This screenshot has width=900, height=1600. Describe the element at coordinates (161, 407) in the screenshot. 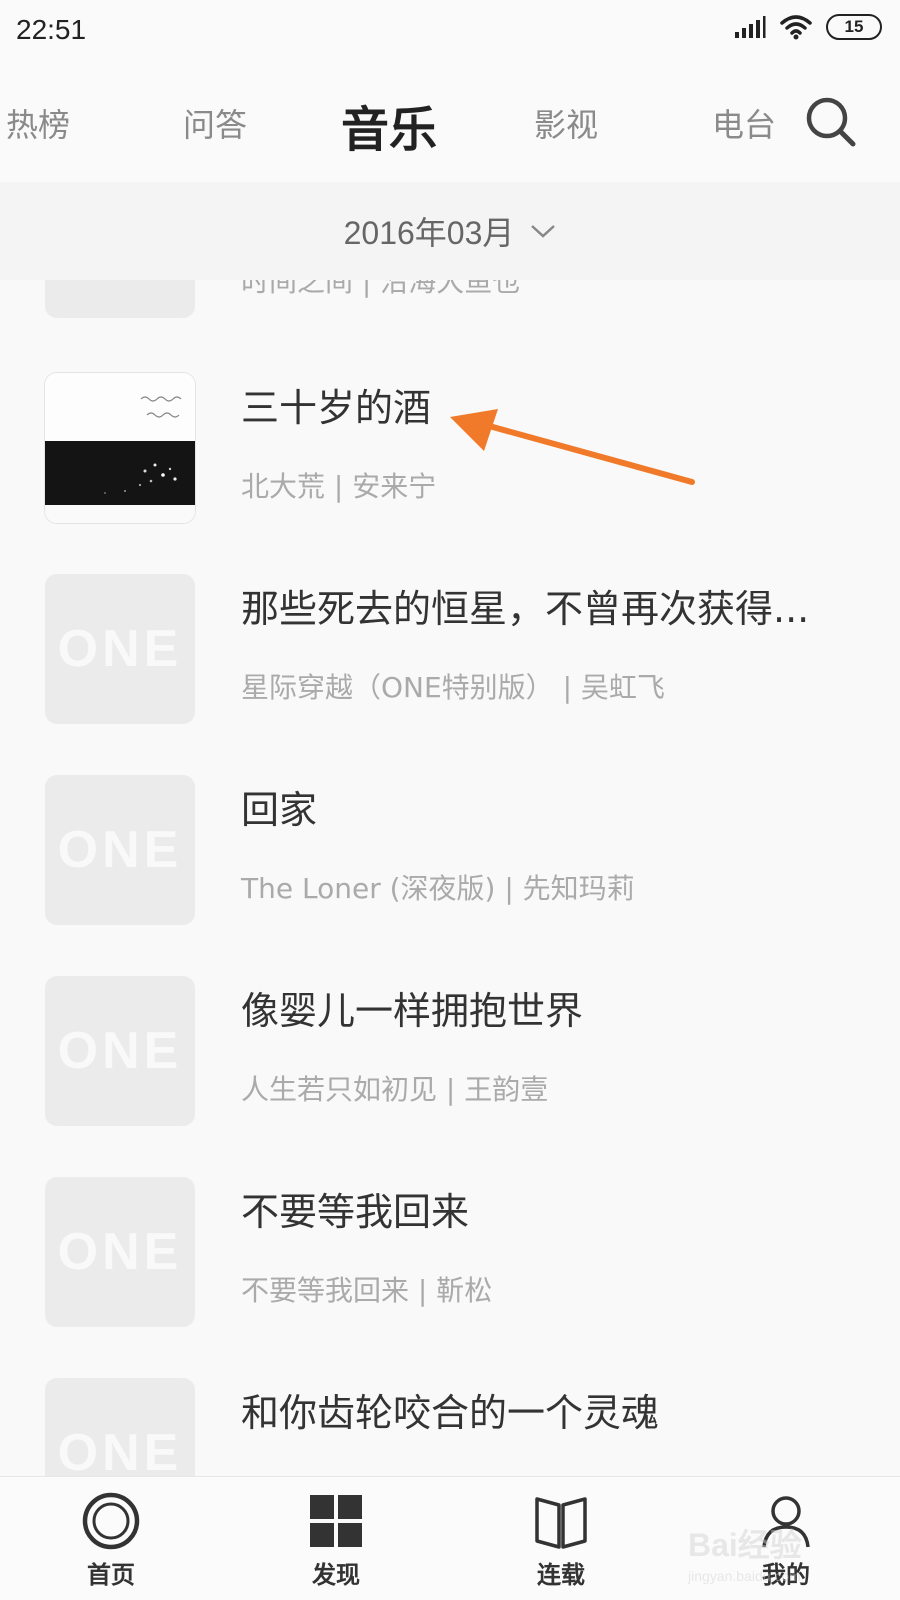

I see `handwriting-decor` at that location.